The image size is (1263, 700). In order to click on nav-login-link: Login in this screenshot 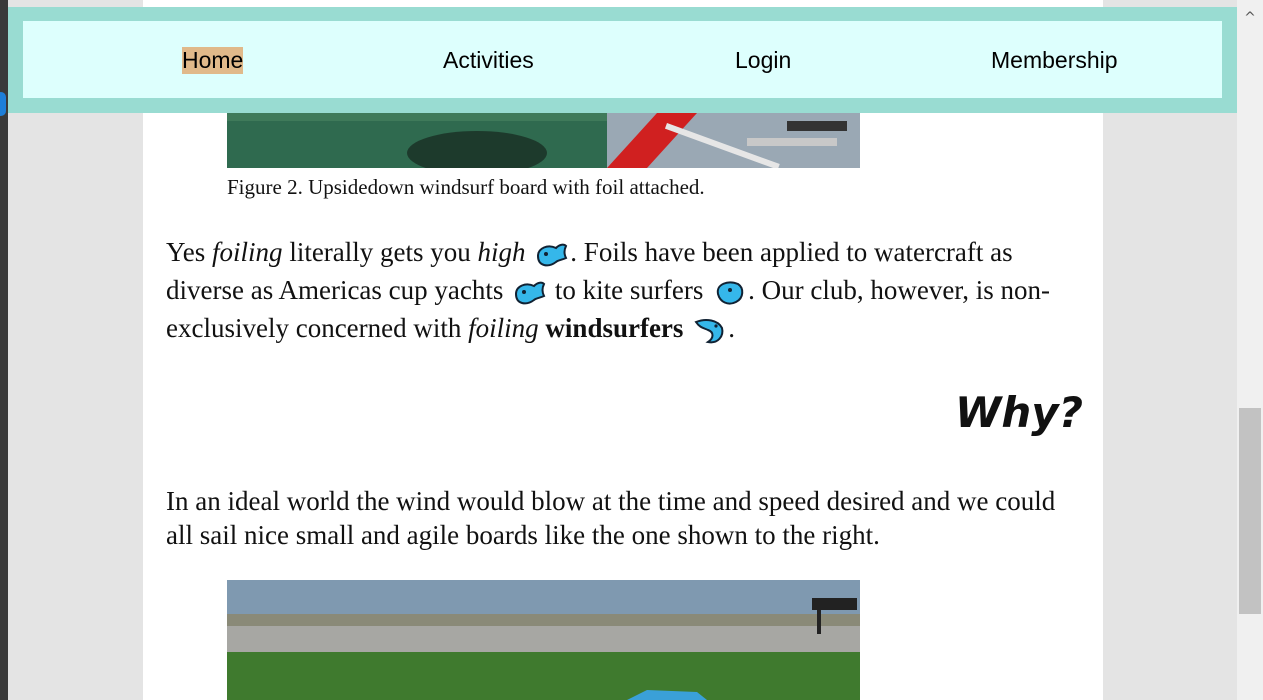, I will do `click(763, 60)`.